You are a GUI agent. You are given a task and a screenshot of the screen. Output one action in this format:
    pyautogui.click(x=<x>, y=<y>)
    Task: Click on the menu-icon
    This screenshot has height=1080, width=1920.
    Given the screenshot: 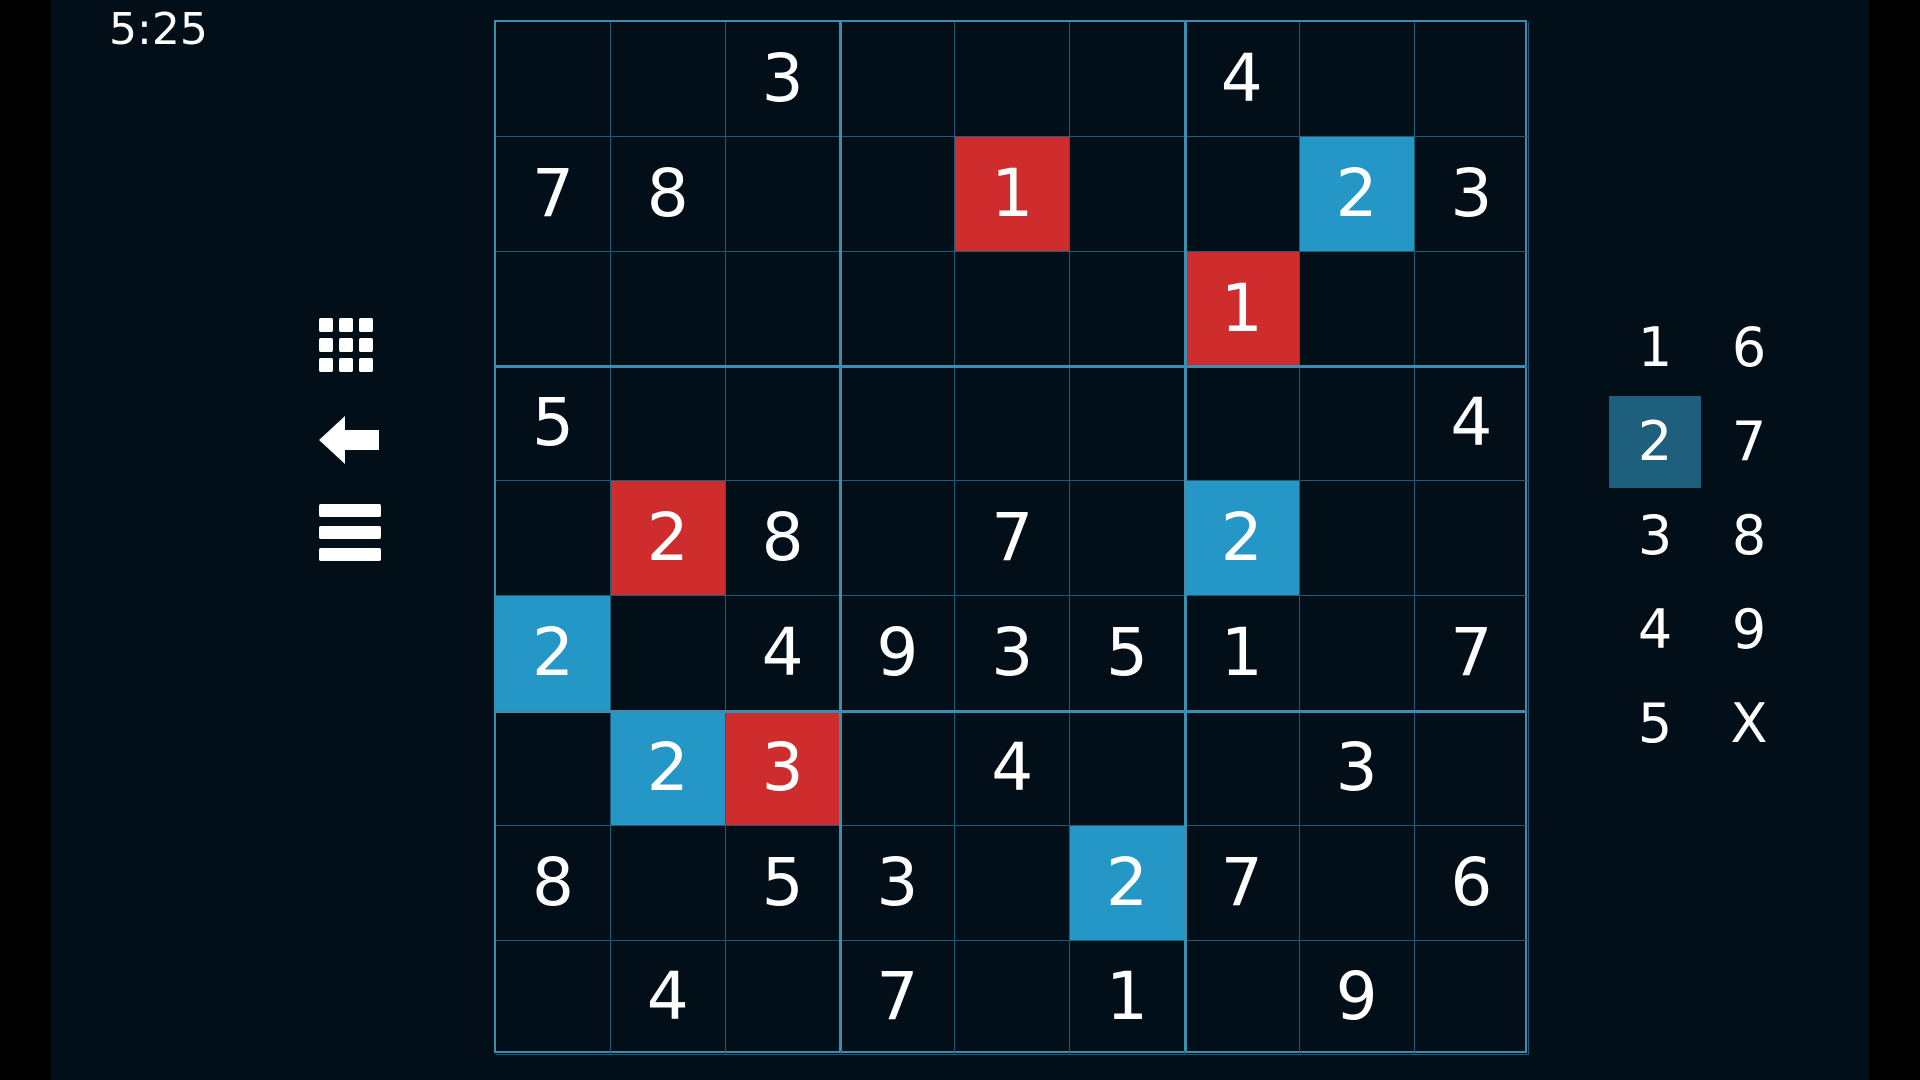 What is the action you would take?
    pyautogui.click(x=350, y=535)
    